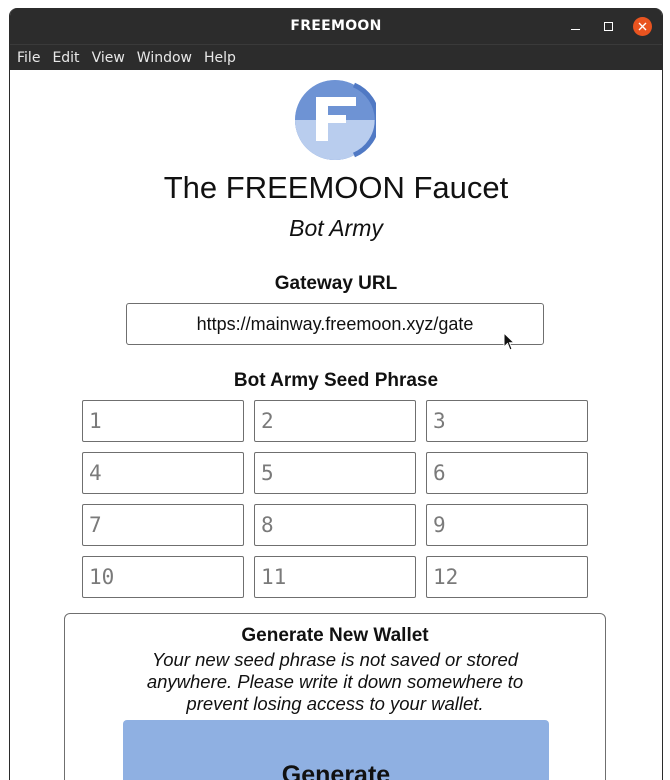 This screenshot has height=780, width=670. Describe the element at coordinates (336, 283) in the screenshot. I see `gateway-label: Gateway URL` at that location.